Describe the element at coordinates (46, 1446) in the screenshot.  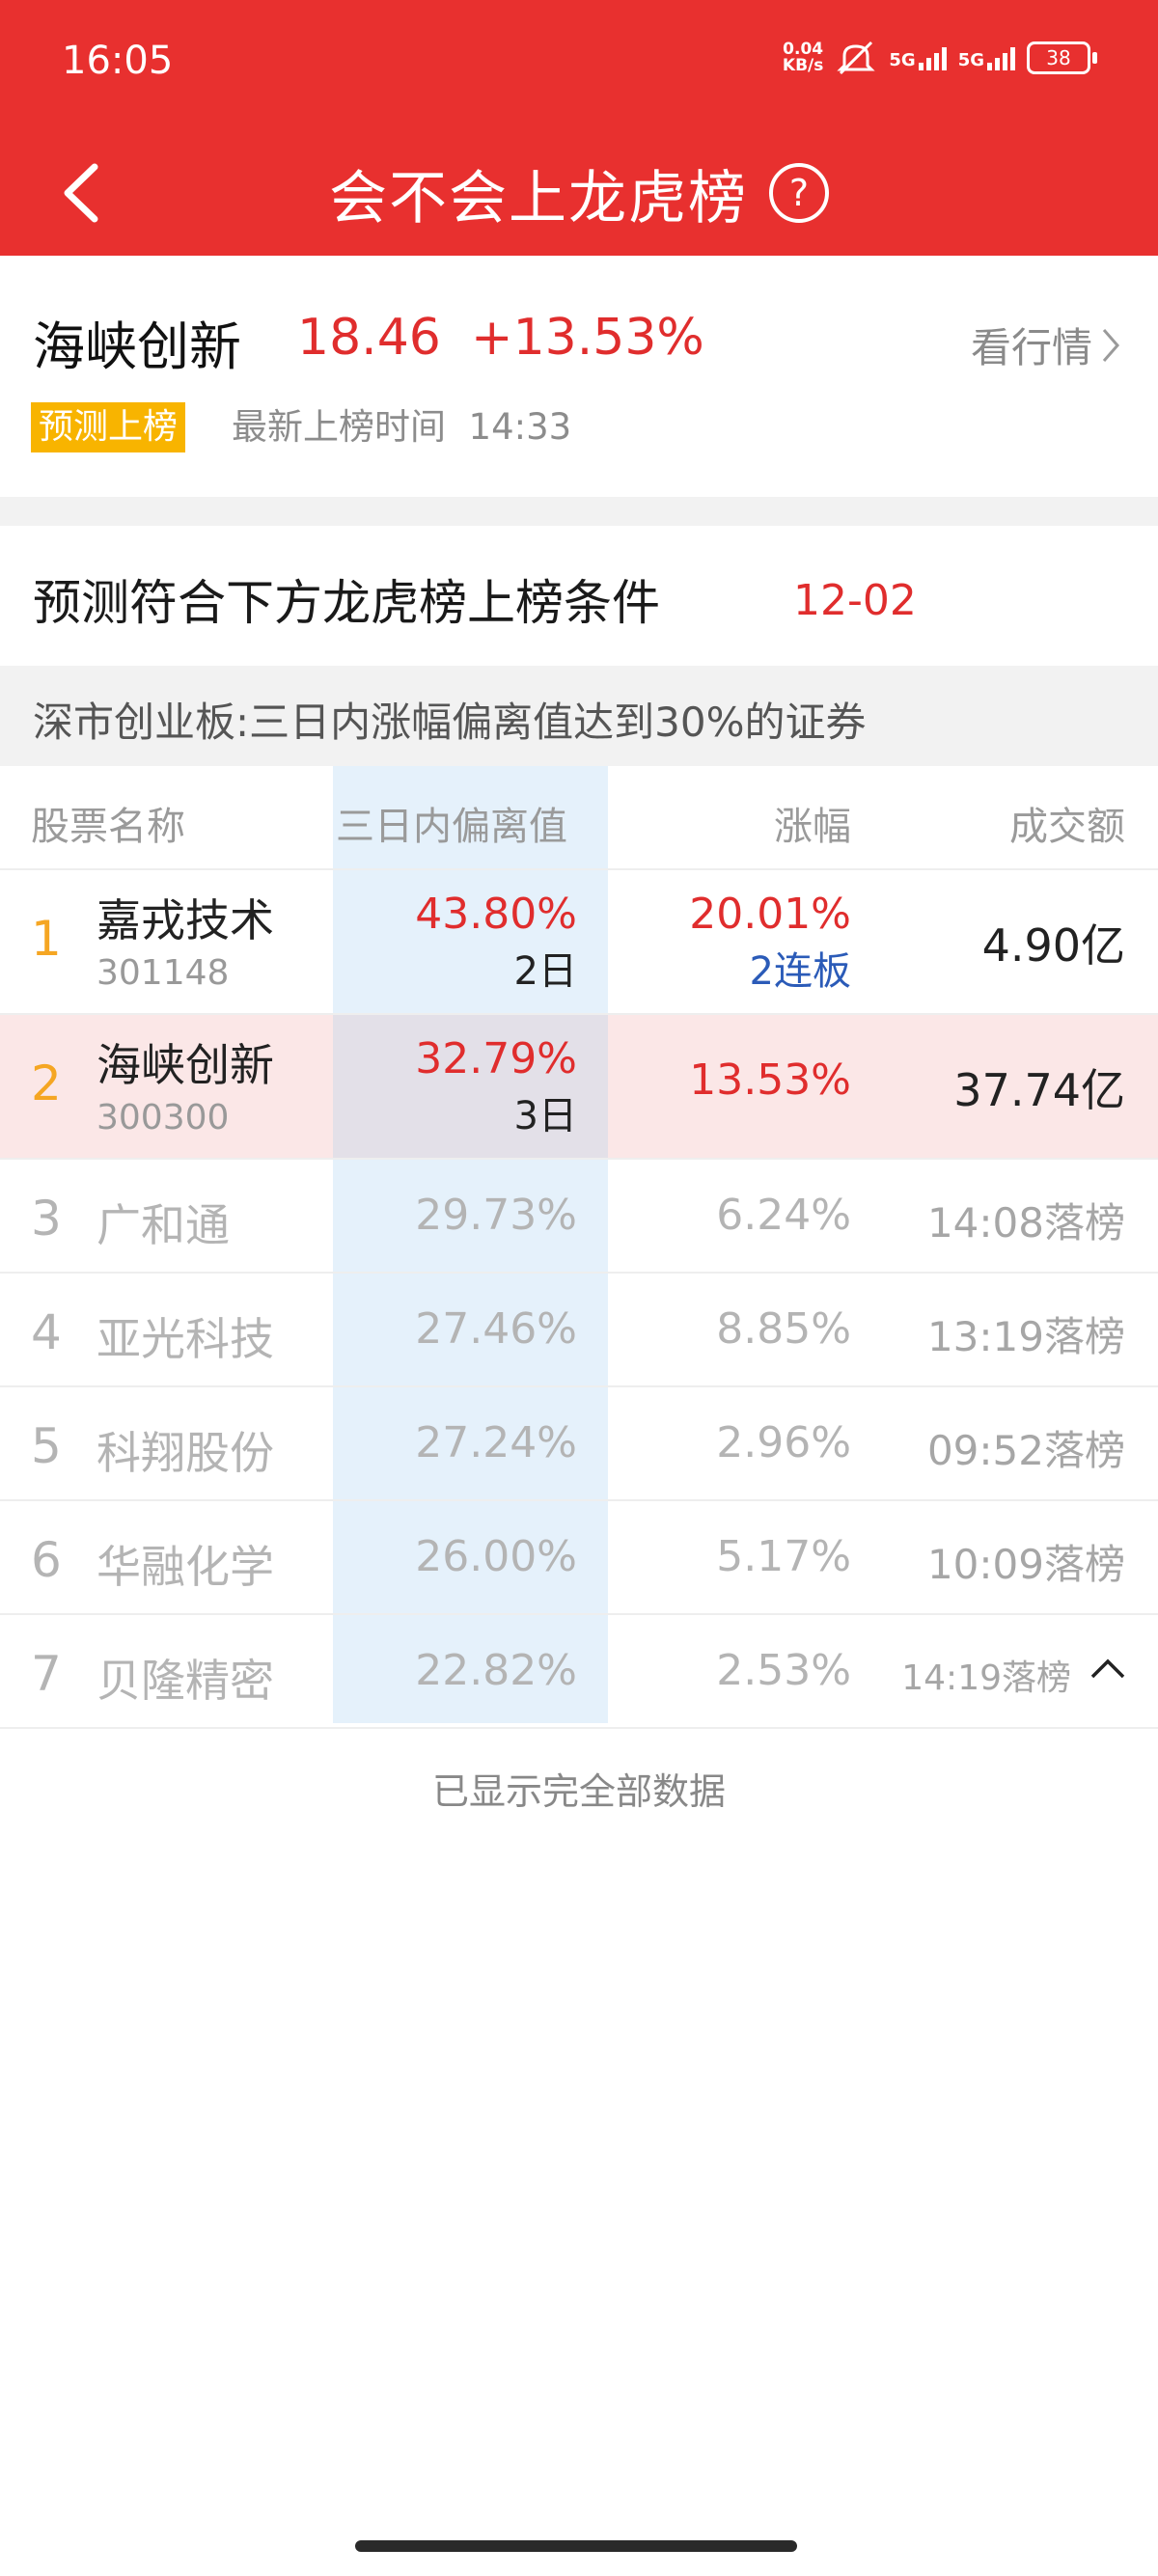
I see `row-rank: 5` at that location.